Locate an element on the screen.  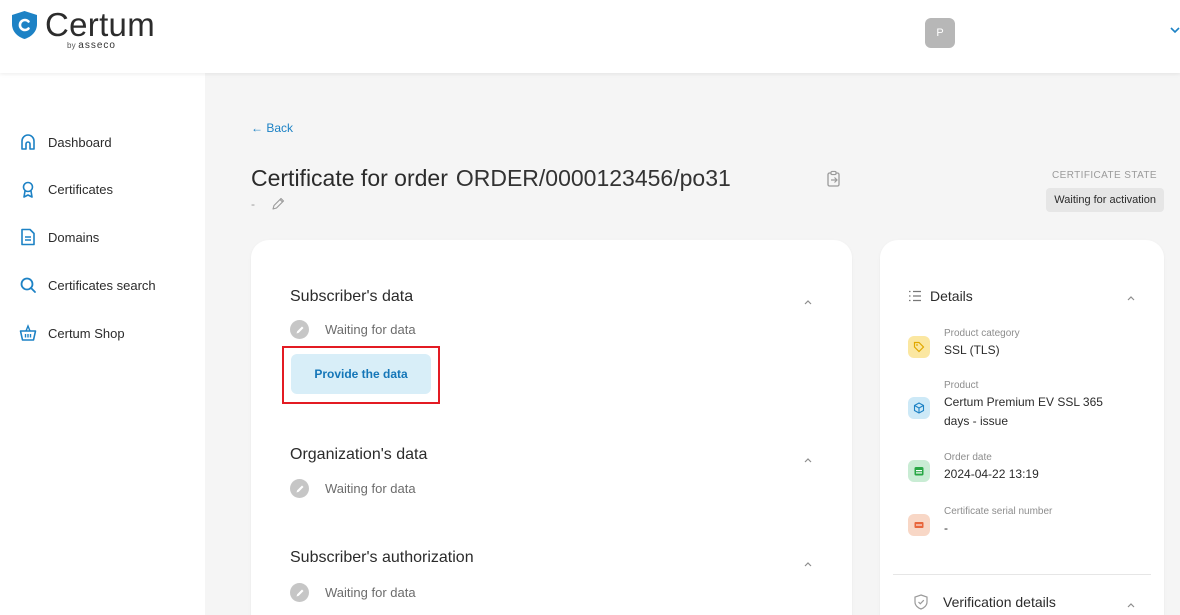
basket-icon is located at coordinates (28, 332).